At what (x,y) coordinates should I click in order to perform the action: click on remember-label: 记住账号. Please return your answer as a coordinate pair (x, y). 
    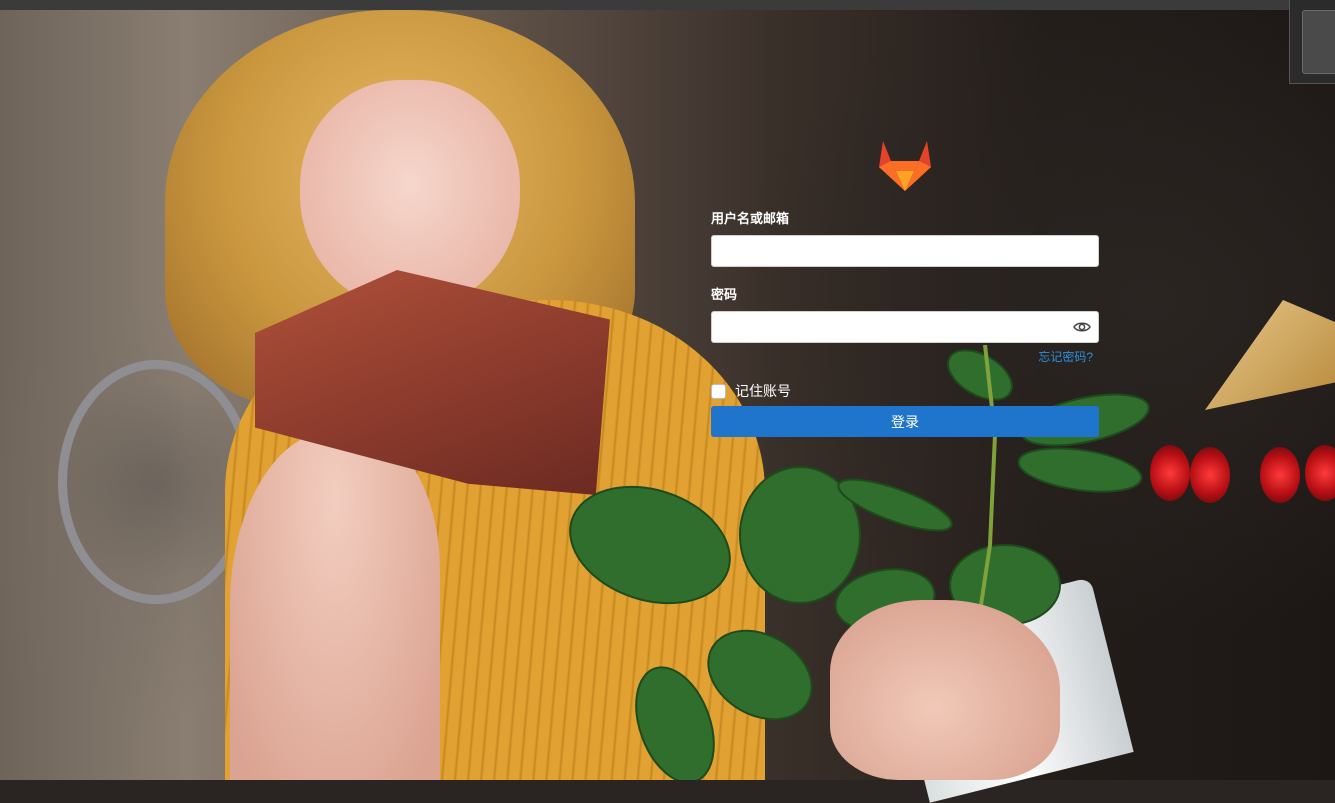
    Looking at the image, I should click on (763, 391).